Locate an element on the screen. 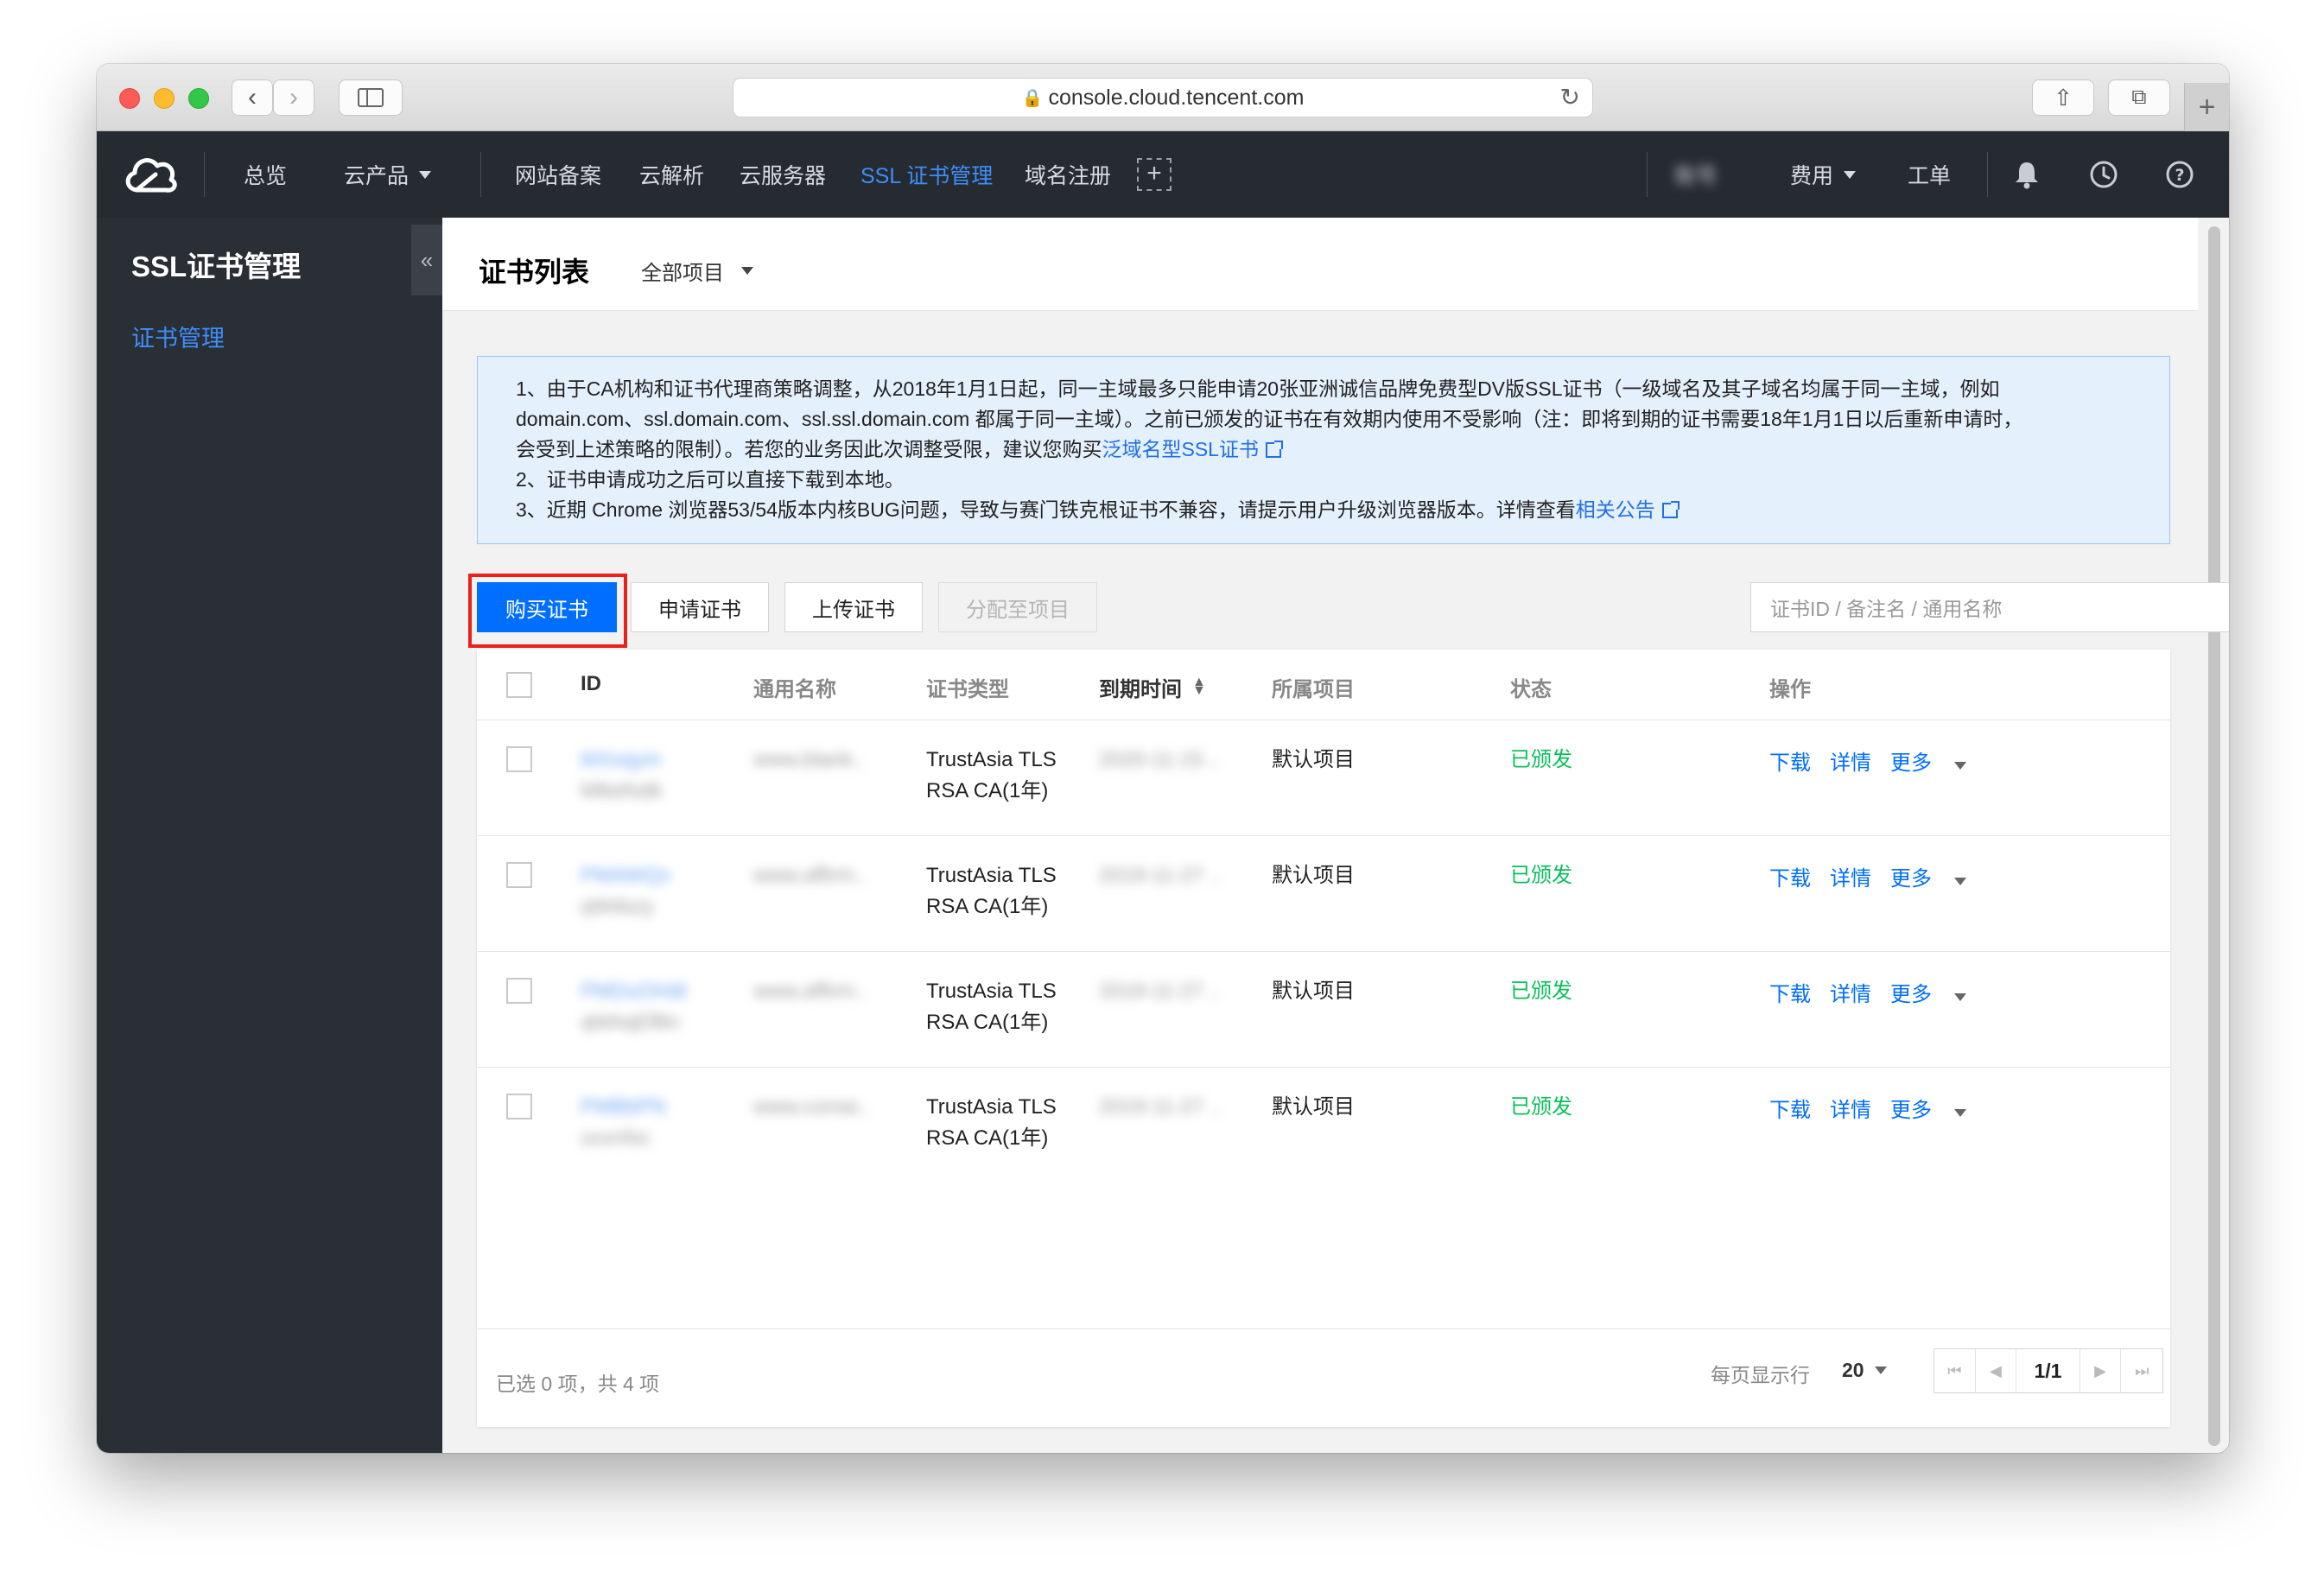 The image size is (2324, 1579). zoom-window-button is located at coordinates (198, 98).